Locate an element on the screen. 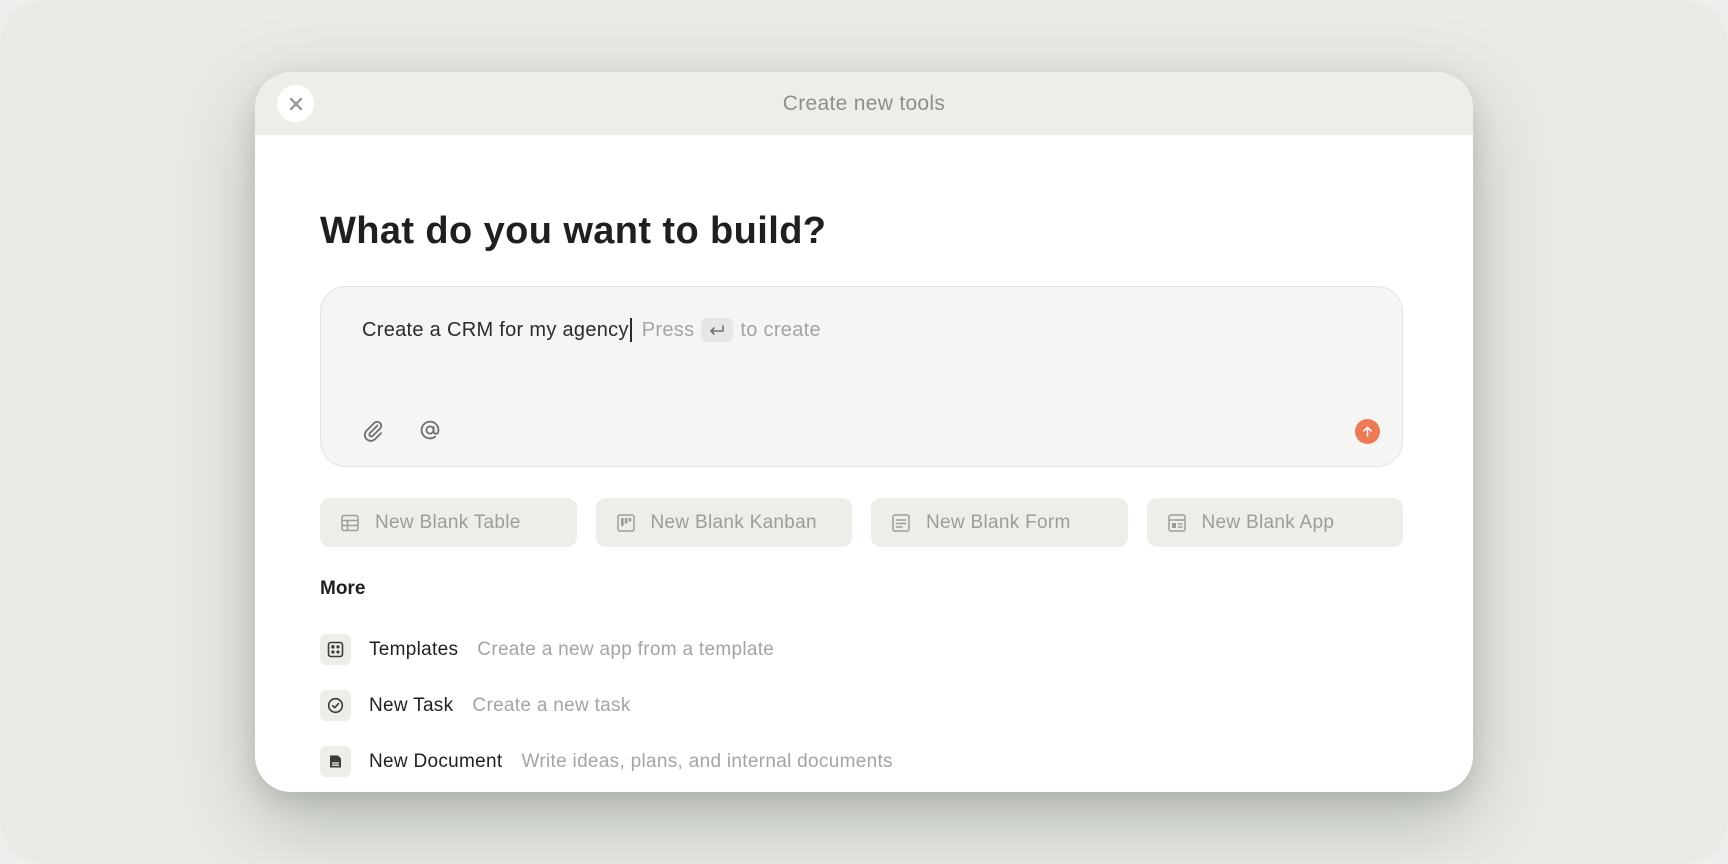 The image size is (1728, 864). new-blank-table-button: New Blank Table is located at coordinates (448, 522).